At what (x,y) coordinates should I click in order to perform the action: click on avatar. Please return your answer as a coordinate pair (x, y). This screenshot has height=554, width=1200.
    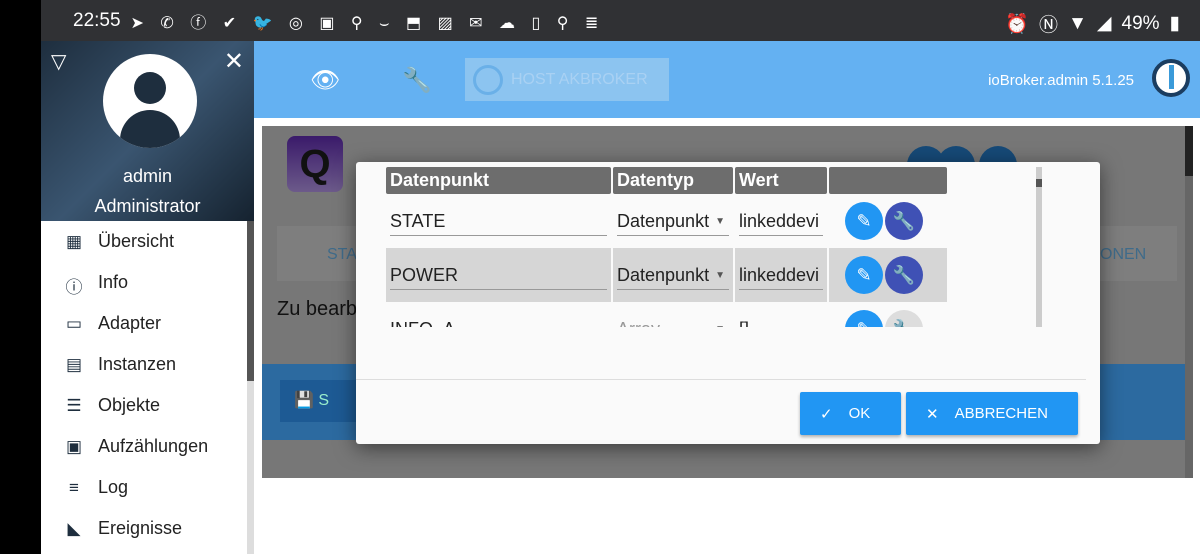
    Looking at the image, I should click on (150, 101).